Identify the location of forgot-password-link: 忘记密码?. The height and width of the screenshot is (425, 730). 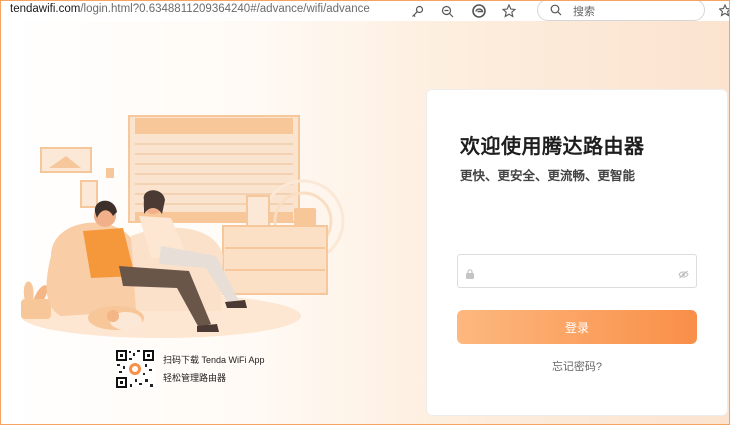
(577, 366).